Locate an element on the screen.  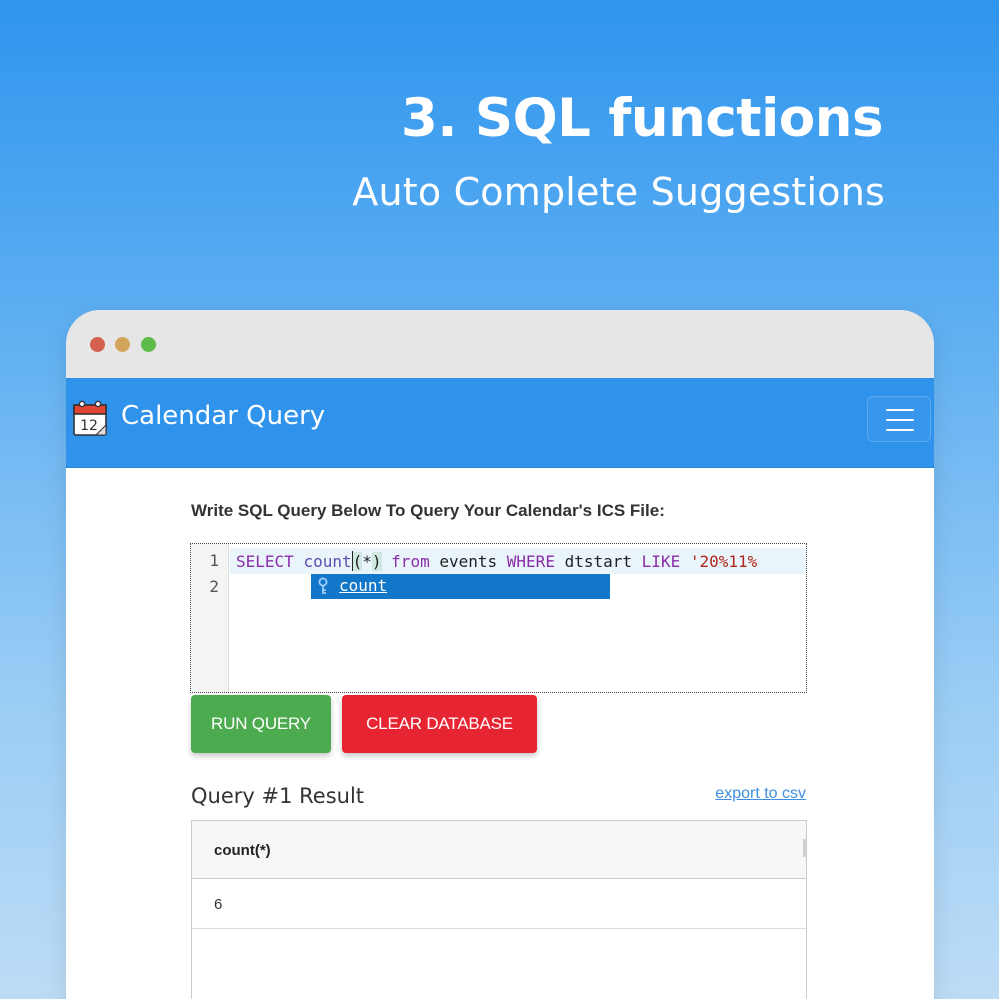
result-table: count(*) 6 is located at coordinates (499, 909).